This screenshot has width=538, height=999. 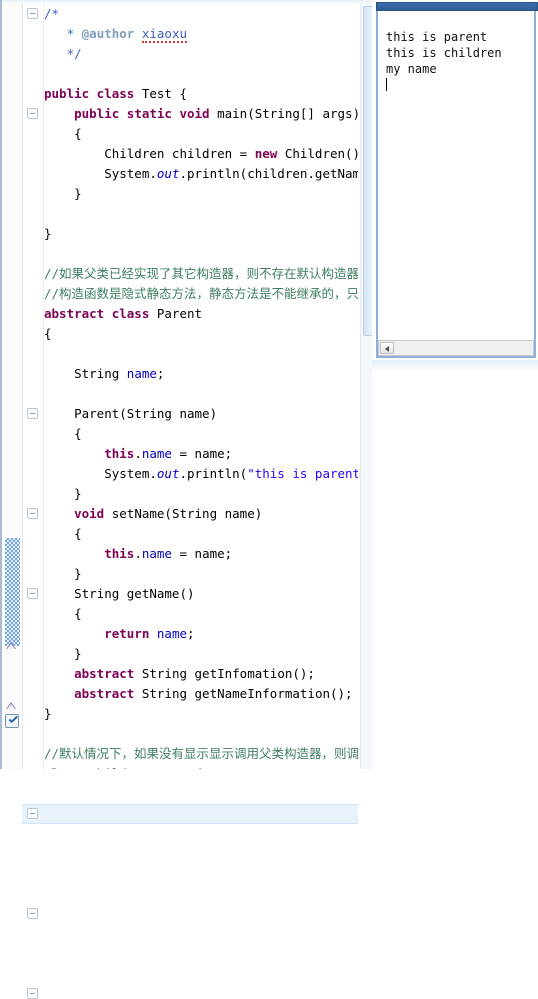 What do you see at coordinates (201, 34) in the screenshot?
I see `code-line: * @author xiaoxu` at bounding box center [201, 34].